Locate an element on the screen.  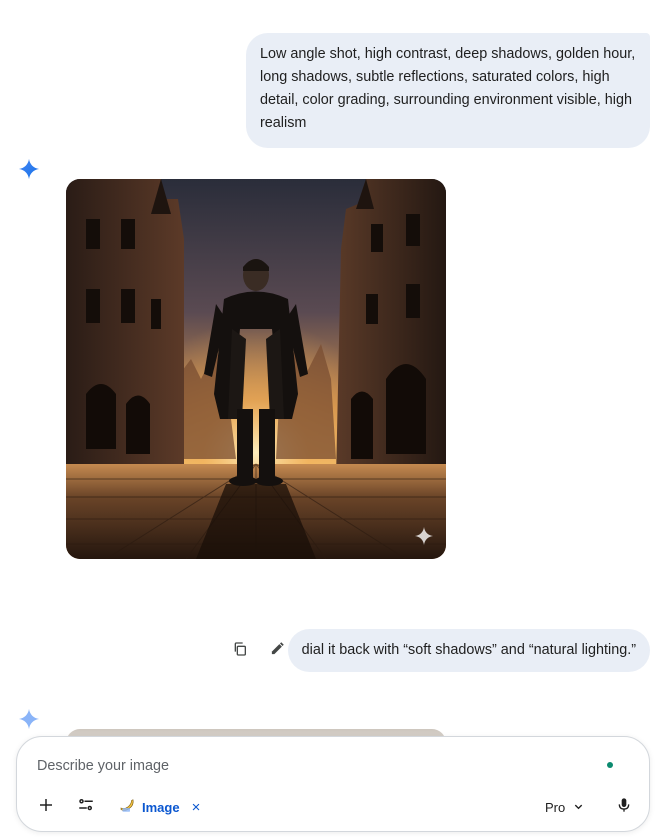
microphone-button is located at coordinates (624, 807).